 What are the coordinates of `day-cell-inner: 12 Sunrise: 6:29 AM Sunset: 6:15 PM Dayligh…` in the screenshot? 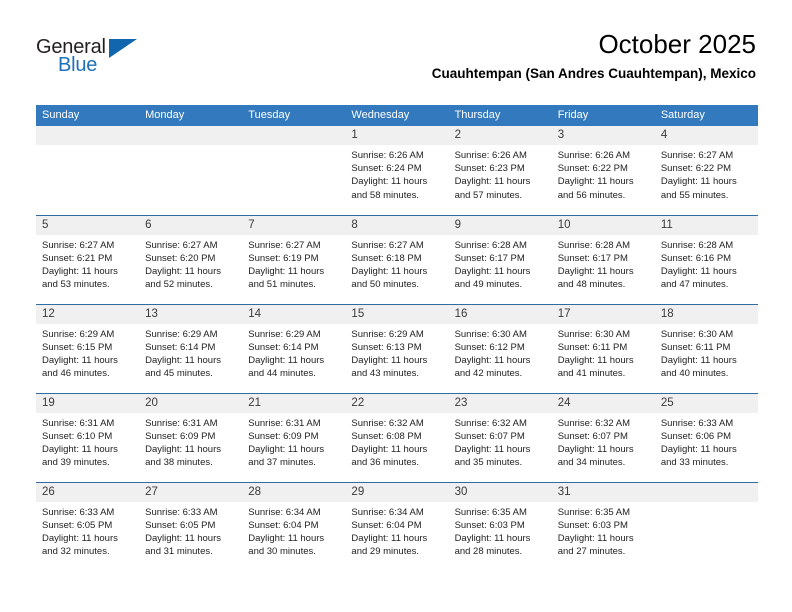 It's located at (88, 348).